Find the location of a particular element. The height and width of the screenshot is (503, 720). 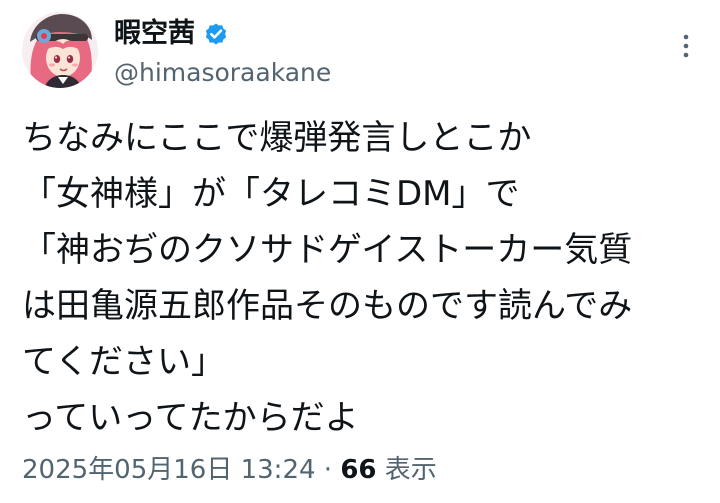

more-vertical-icon is located at coordinates (686, 46).